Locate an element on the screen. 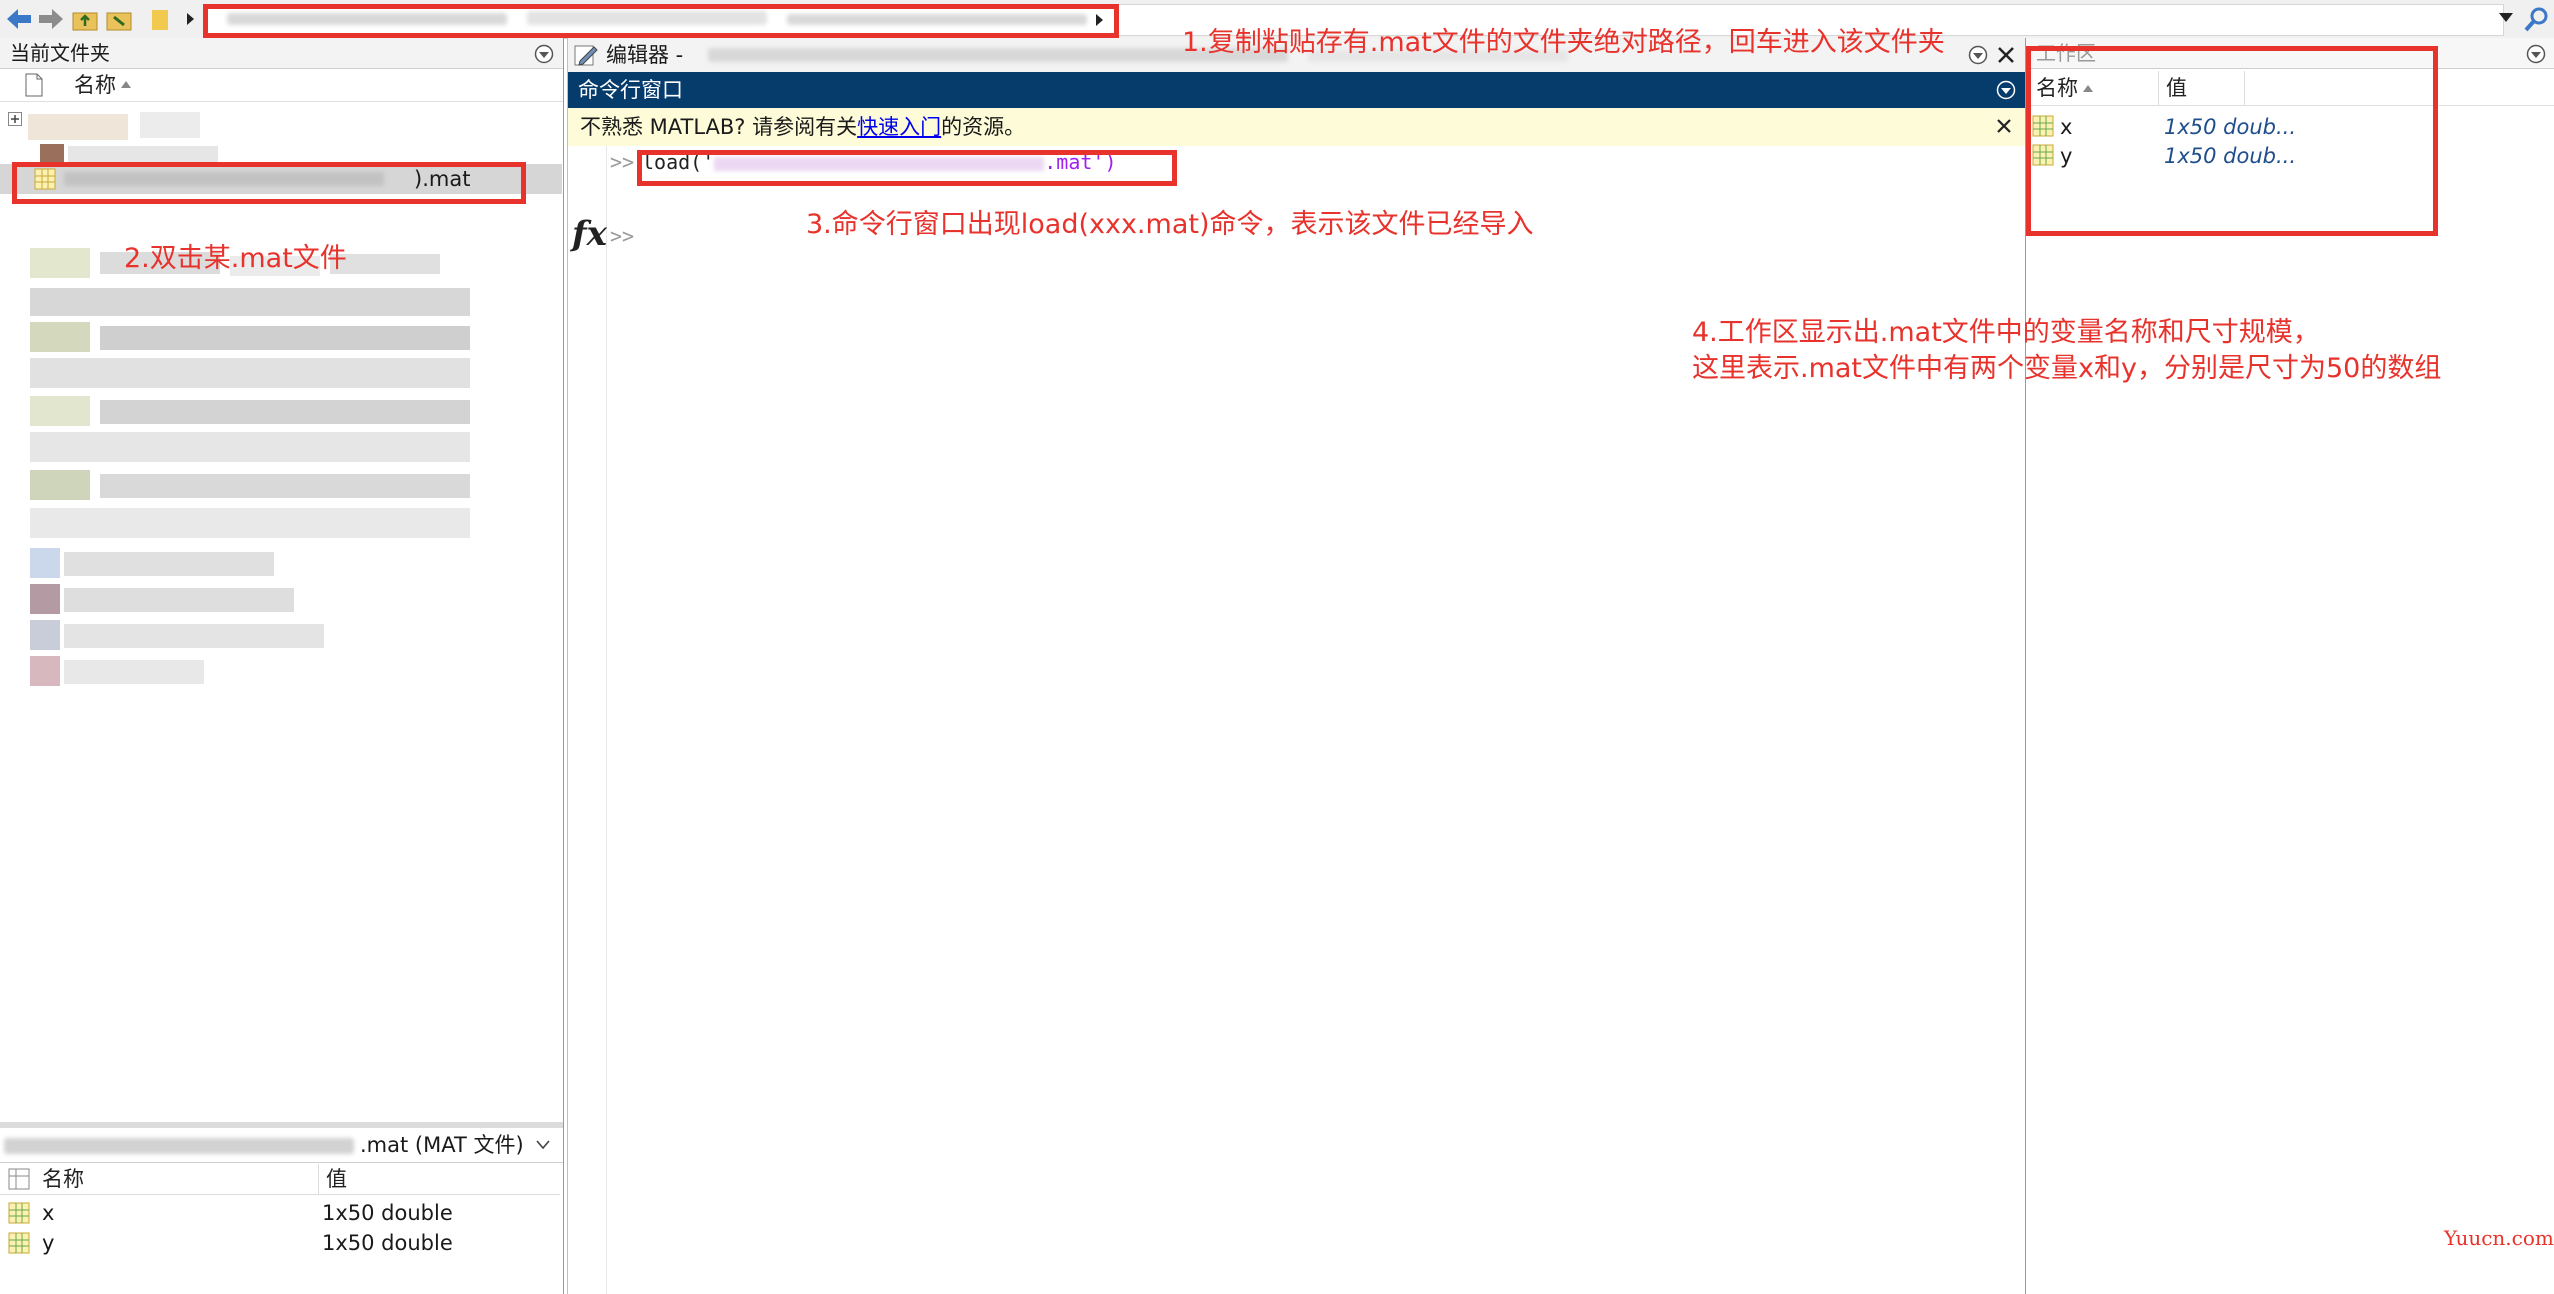 The image size is (2554, 1294). annotation-box-file is located at coordinates (269, 183).